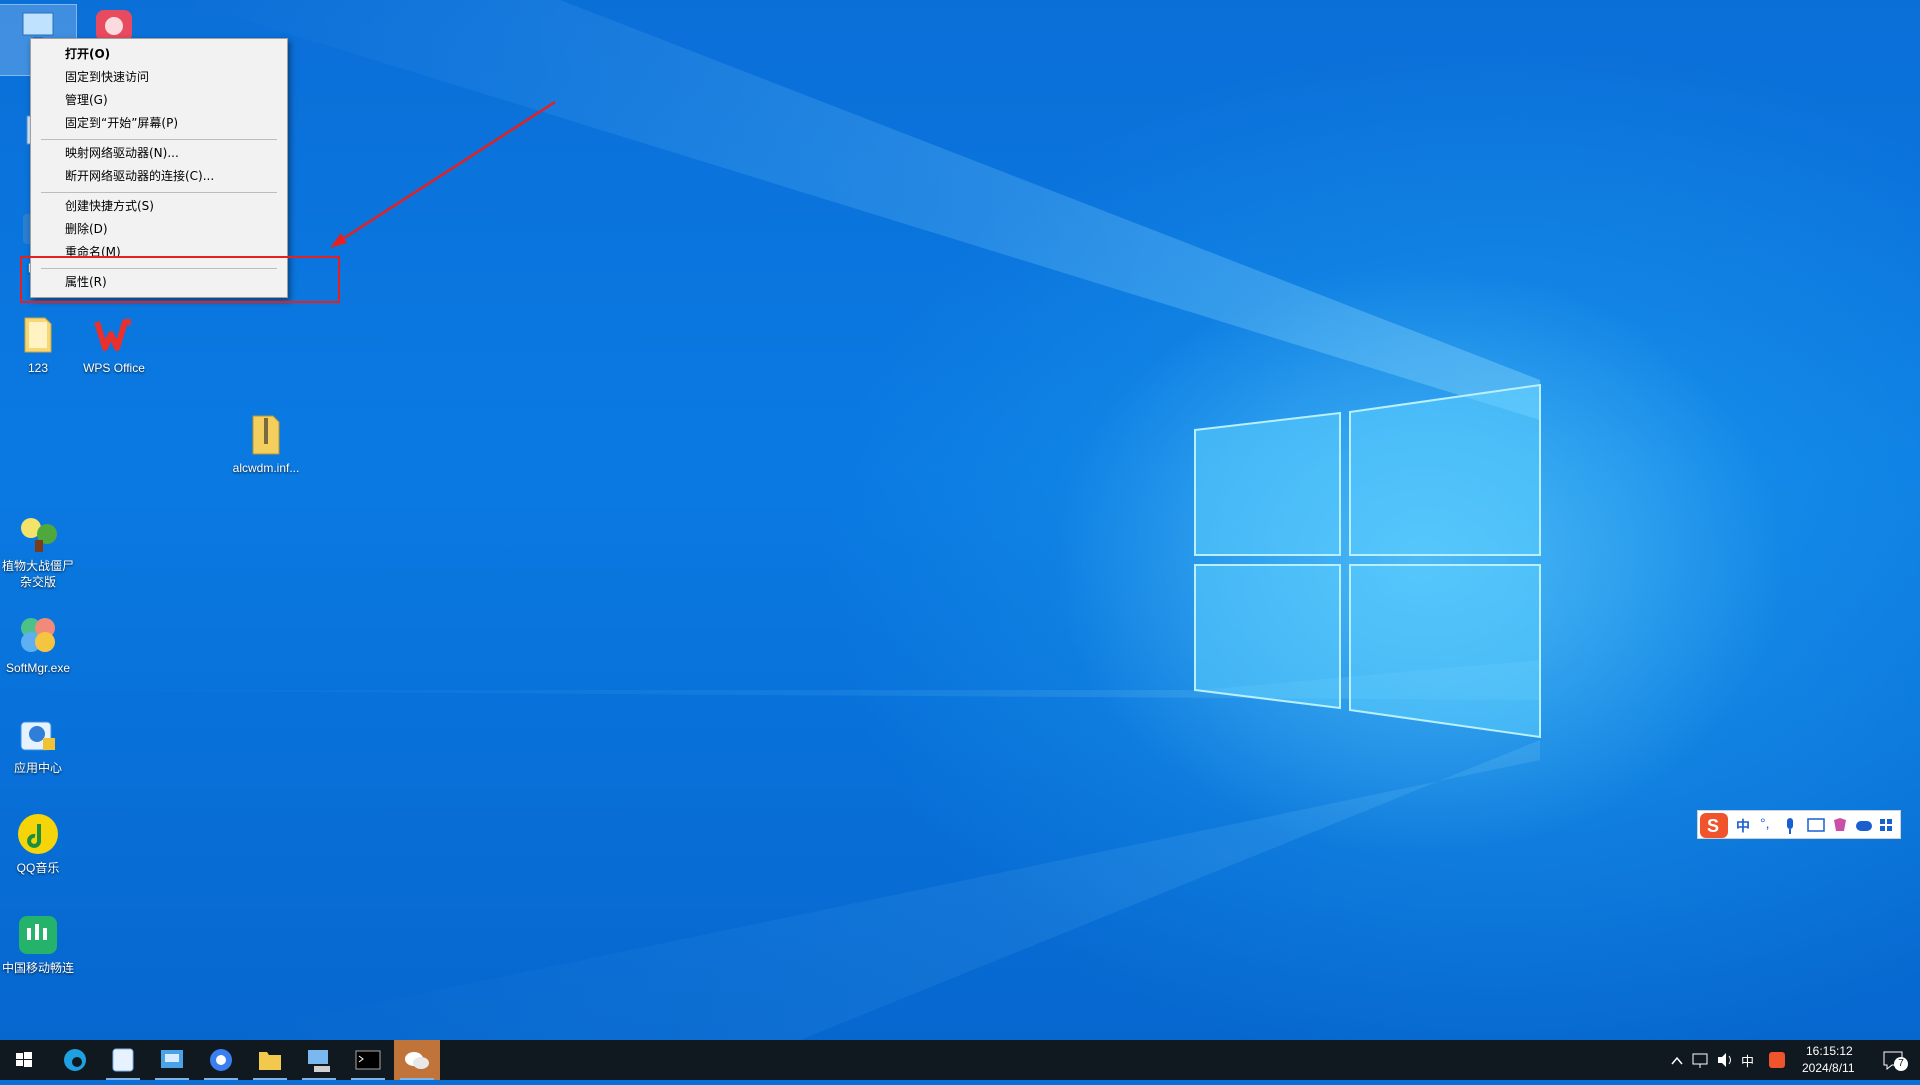  I want to click on control-panel-icon, so click(172, 1059).